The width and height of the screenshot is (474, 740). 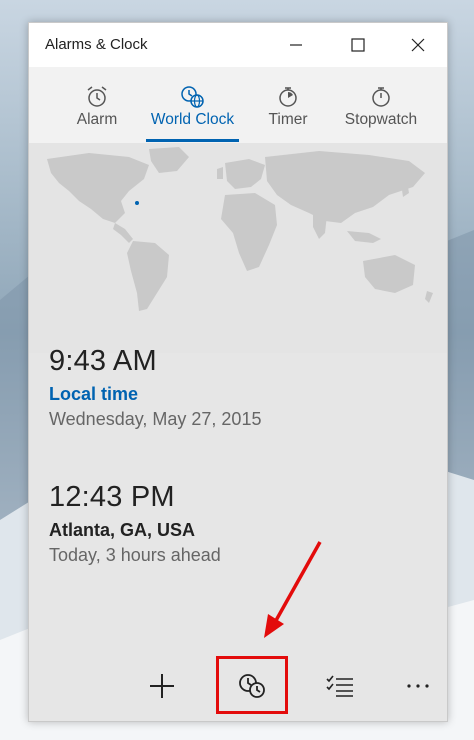 I want to click on tab-world-clock: World Clock, so click(x=192, y=105).